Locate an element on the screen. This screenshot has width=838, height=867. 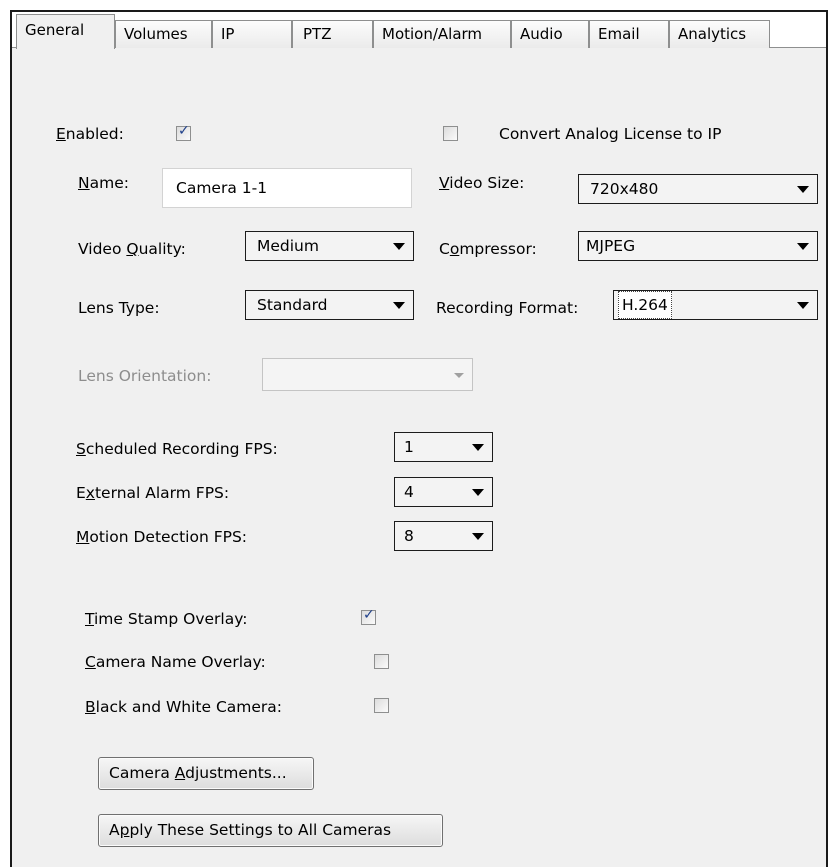
tab-label: Email is located at coordinates (619, 34).